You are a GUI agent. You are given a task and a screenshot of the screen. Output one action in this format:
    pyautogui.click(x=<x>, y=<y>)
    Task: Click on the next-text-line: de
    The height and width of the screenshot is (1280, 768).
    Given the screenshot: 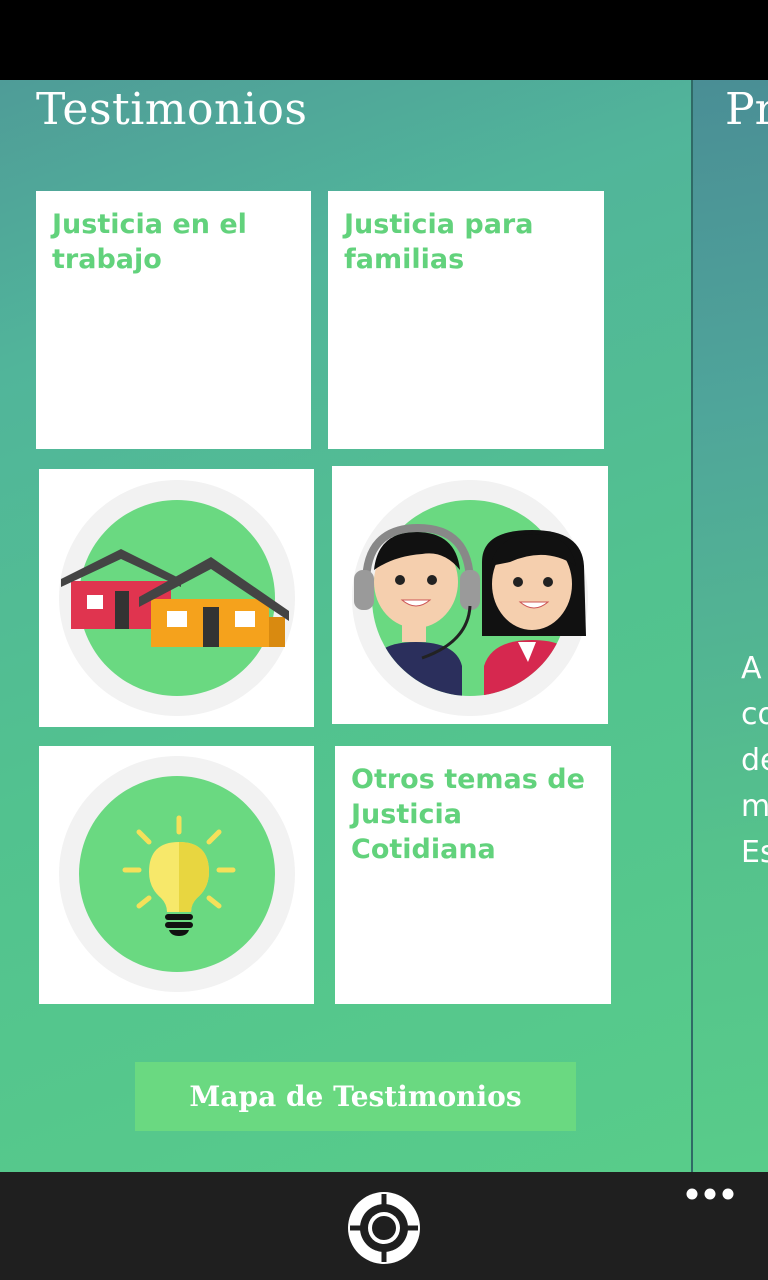 What is the action you would take?
    pyautogui.click(x=754, y=760)
    